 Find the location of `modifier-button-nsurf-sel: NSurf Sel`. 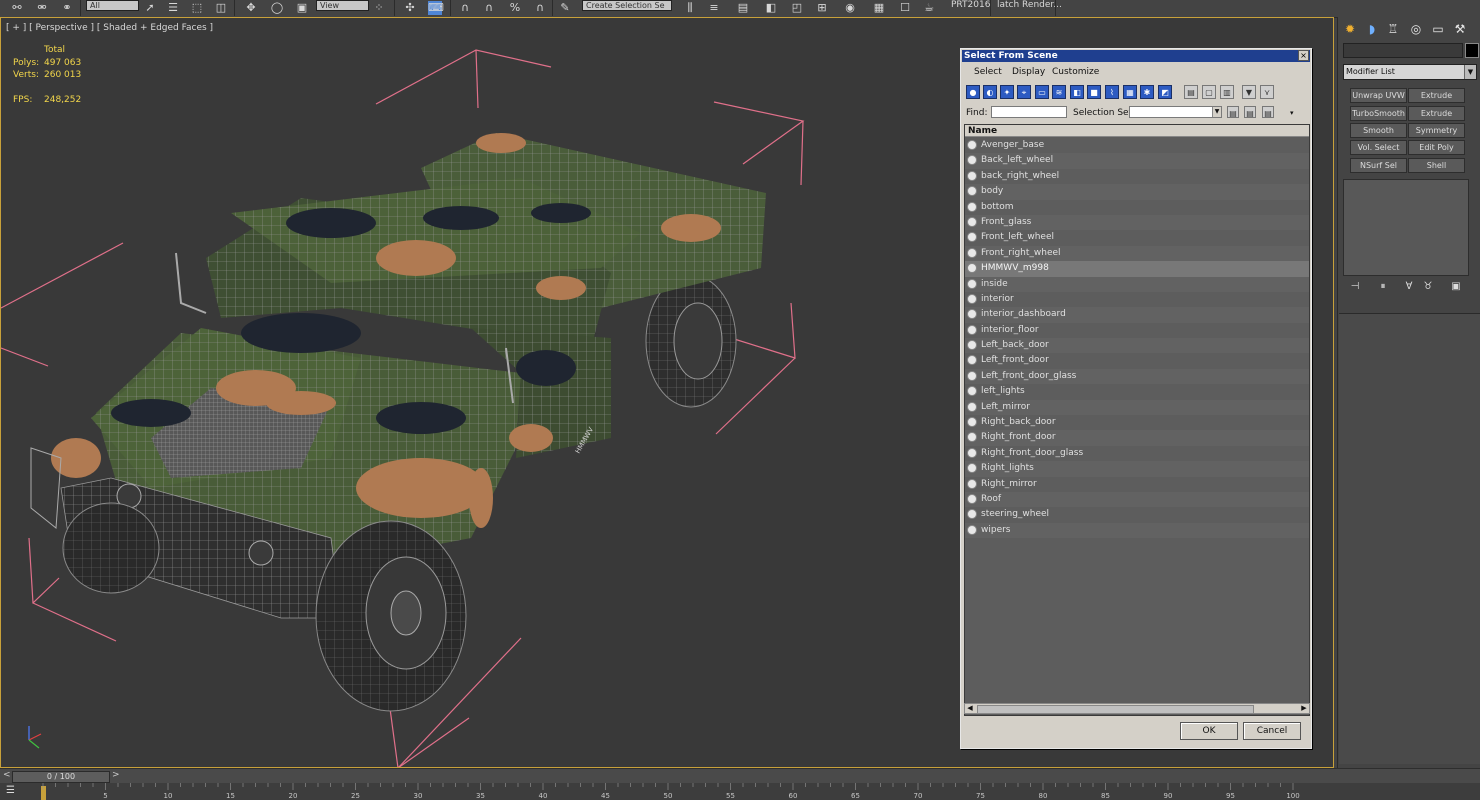

modifier-button-nsurf-sel: NSurf Sel is located at coordinates (1378, 165).